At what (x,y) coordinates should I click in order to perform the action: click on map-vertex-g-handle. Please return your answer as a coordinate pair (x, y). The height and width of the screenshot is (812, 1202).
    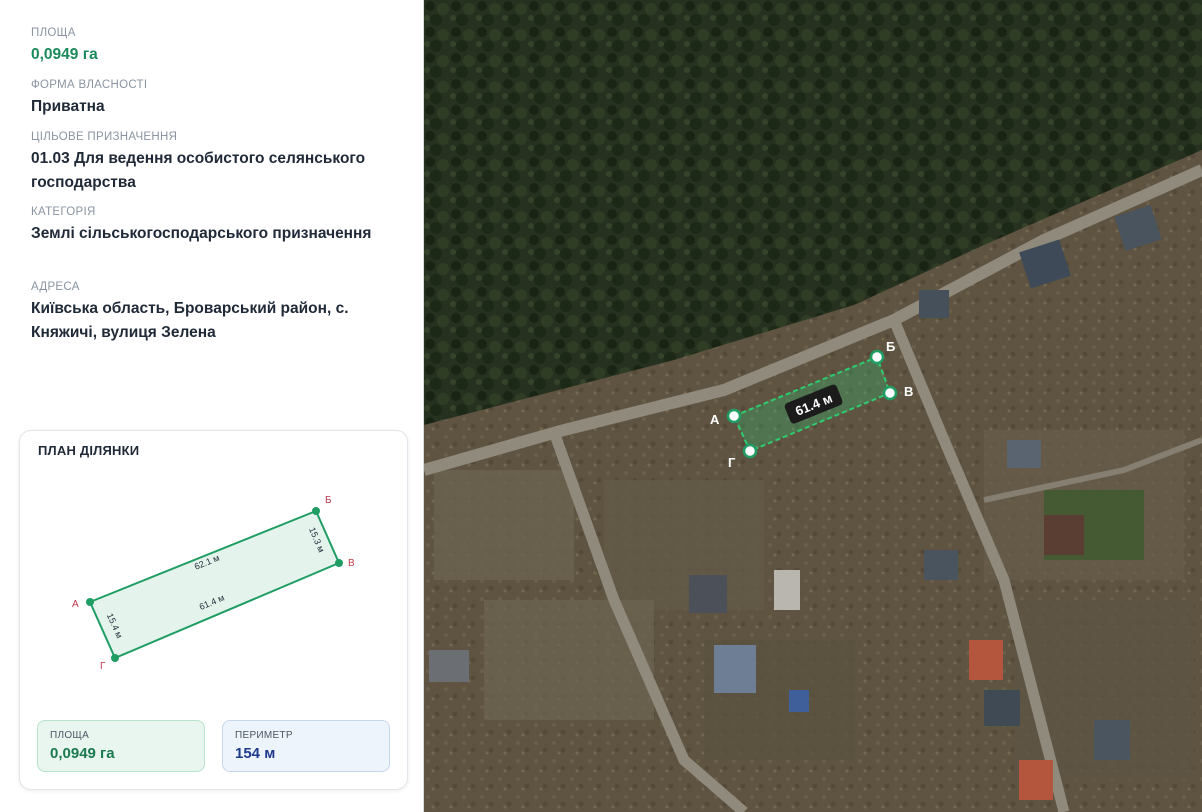
    Looking at the image, I should click on (750, 451).